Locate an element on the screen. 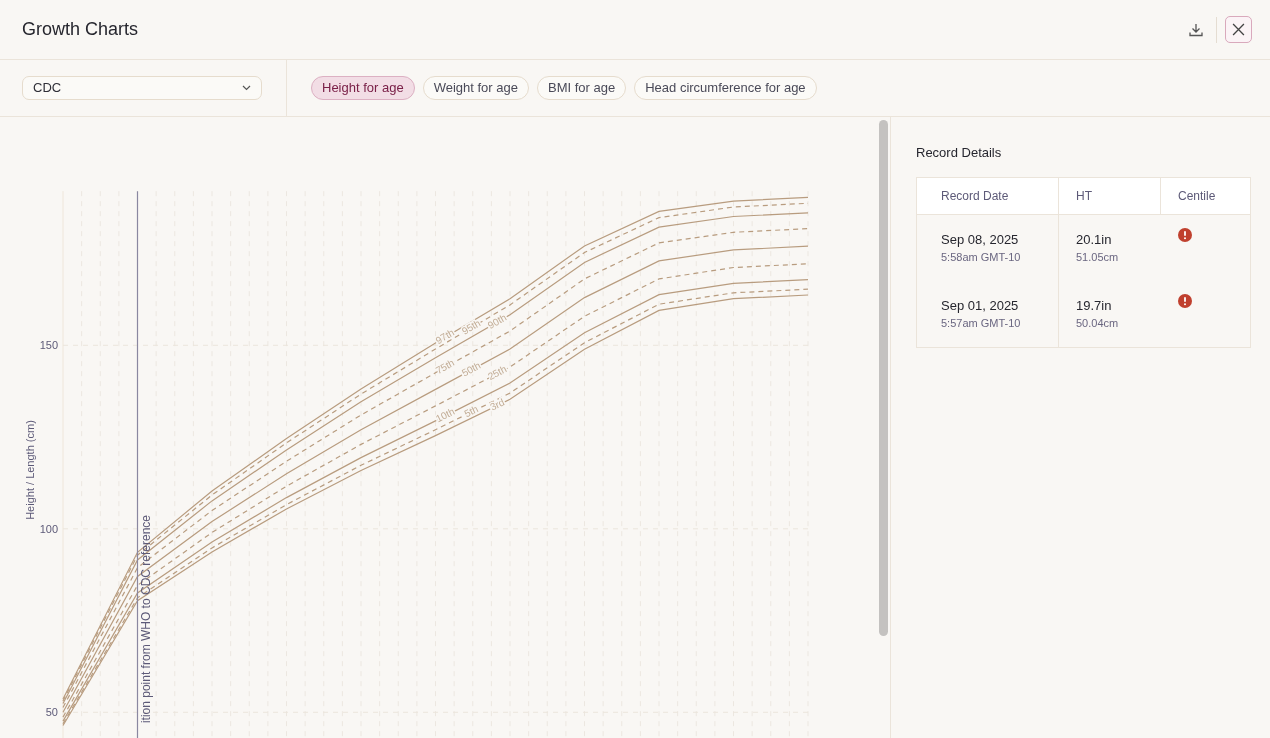 The height and width of the screenshot is (738, 1270). reference-select: CDC is located at coordinates (142, 88).